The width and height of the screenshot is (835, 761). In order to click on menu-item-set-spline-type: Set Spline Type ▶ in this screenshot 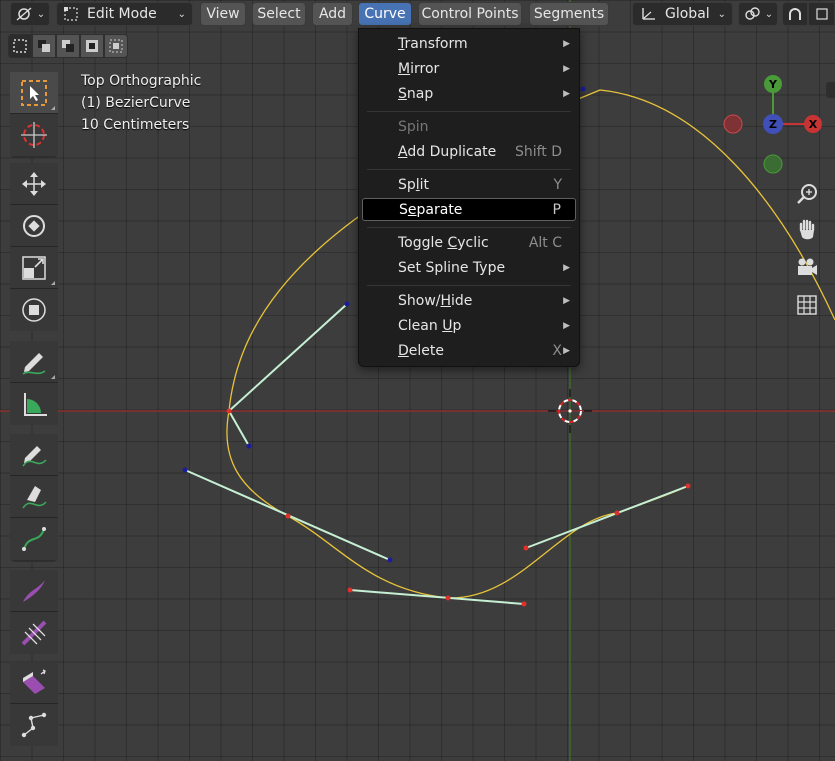, I will do `click(469, 267)`.